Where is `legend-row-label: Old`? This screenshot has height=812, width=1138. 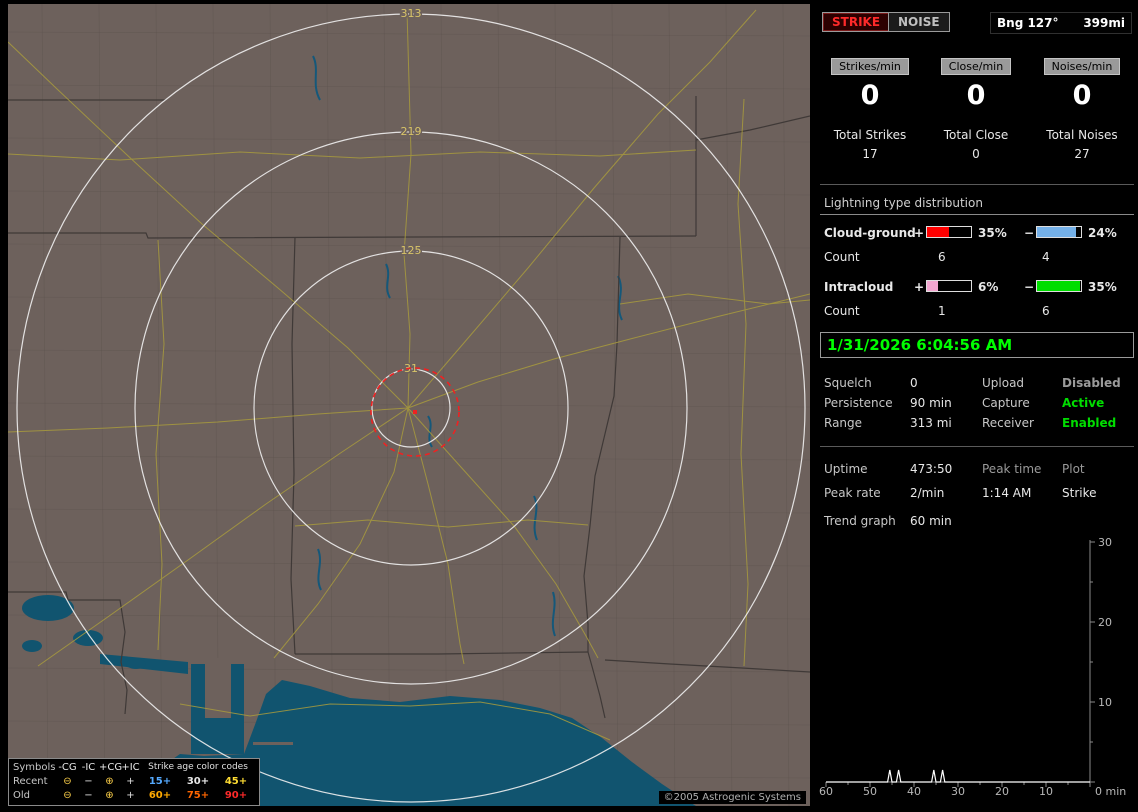
legend-row-label: Old is located at coordinates (21, 795).